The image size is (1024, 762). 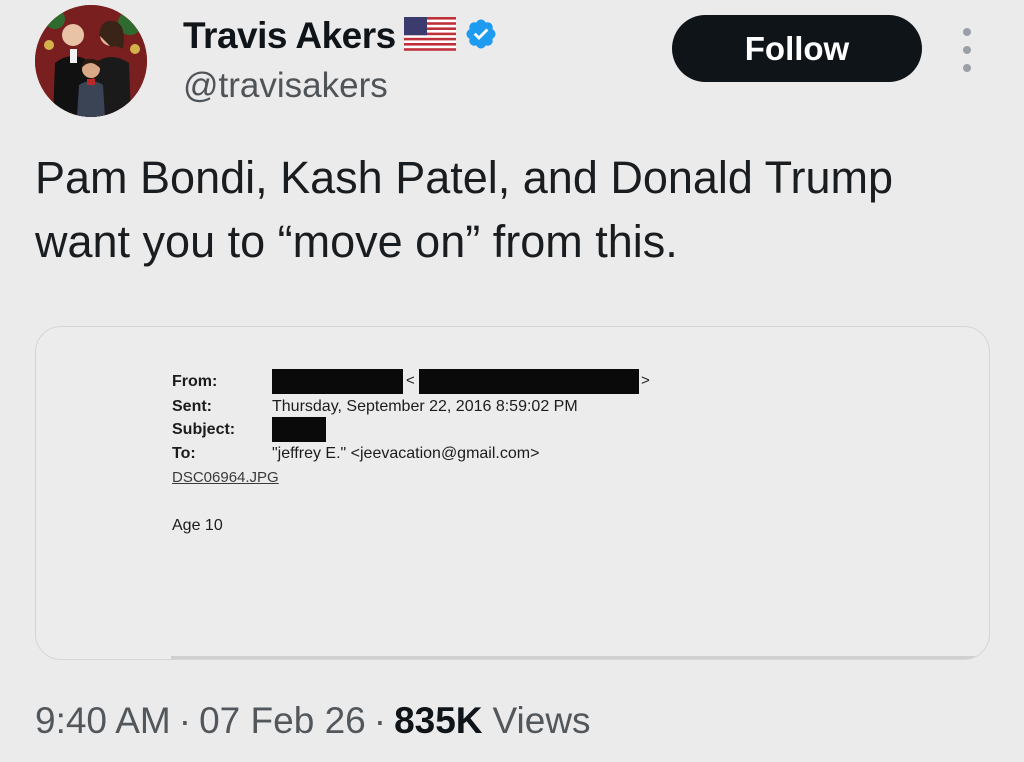 I want to click on tweet-time: 9:40 AM, so click(x=103, y=721).